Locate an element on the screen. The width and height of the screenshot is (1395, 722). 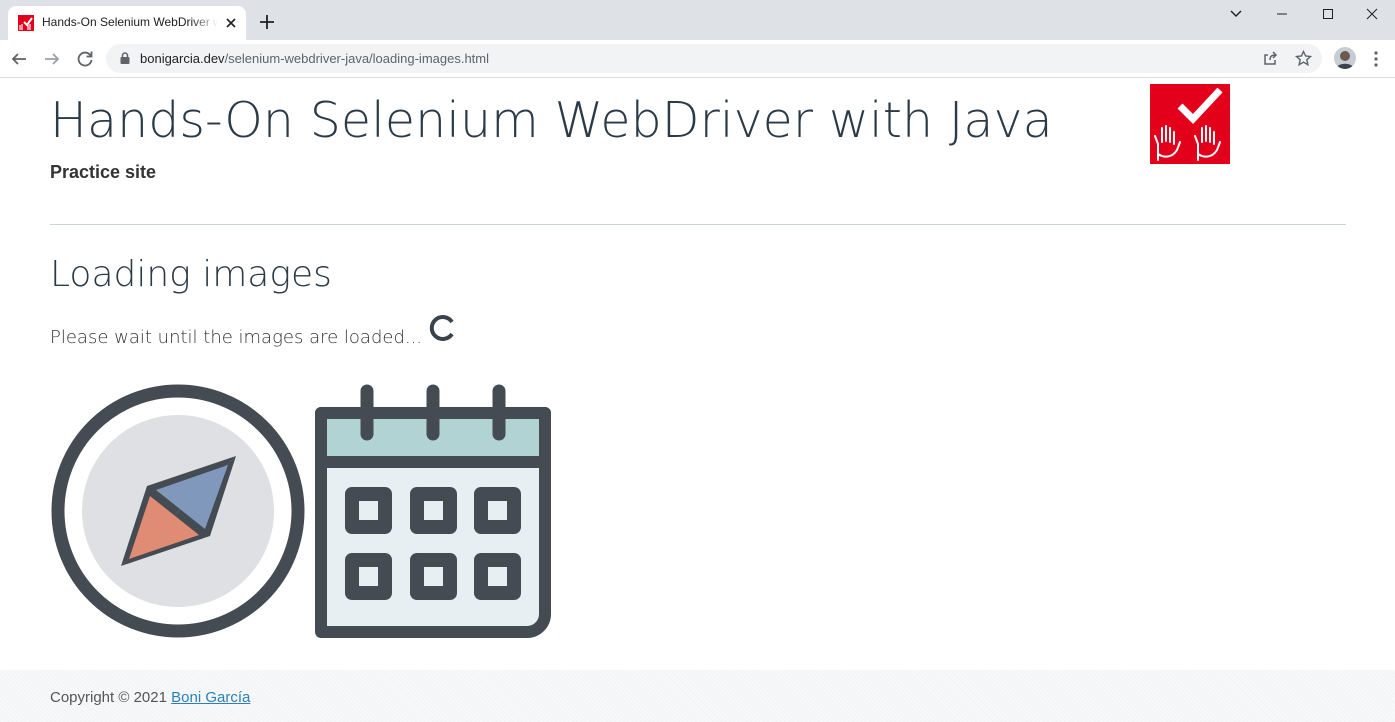
minimize-icon is located at coordinates (1282, 14).